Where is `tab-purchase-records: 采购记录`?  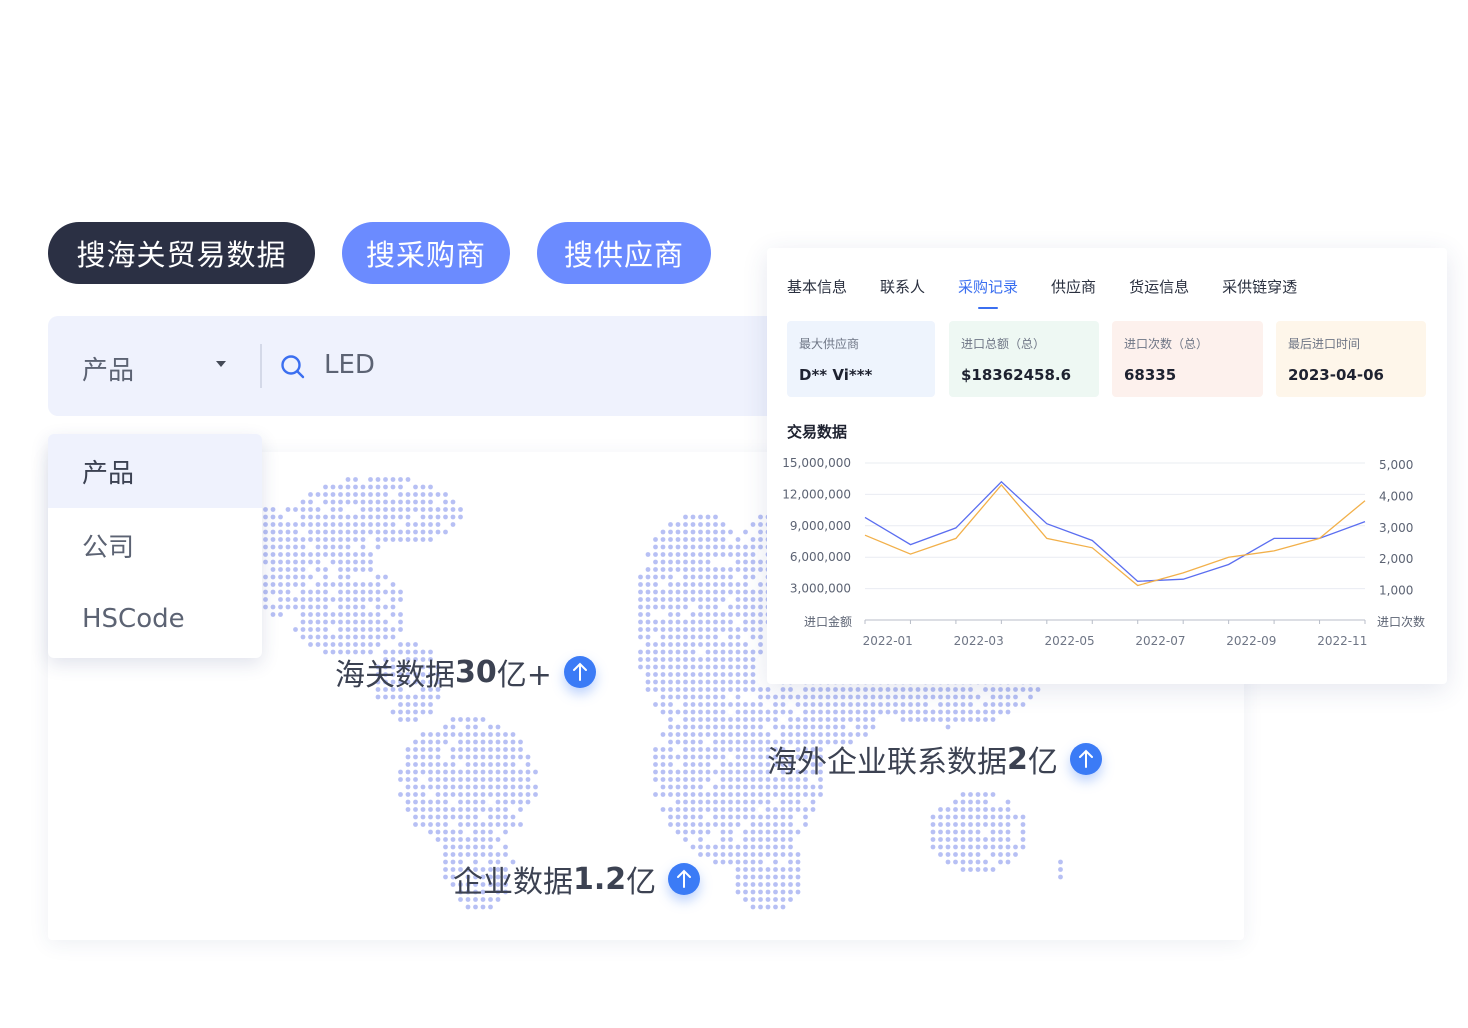
tab-purchase-records: 采购记录 is located at coordinates (988, 292).